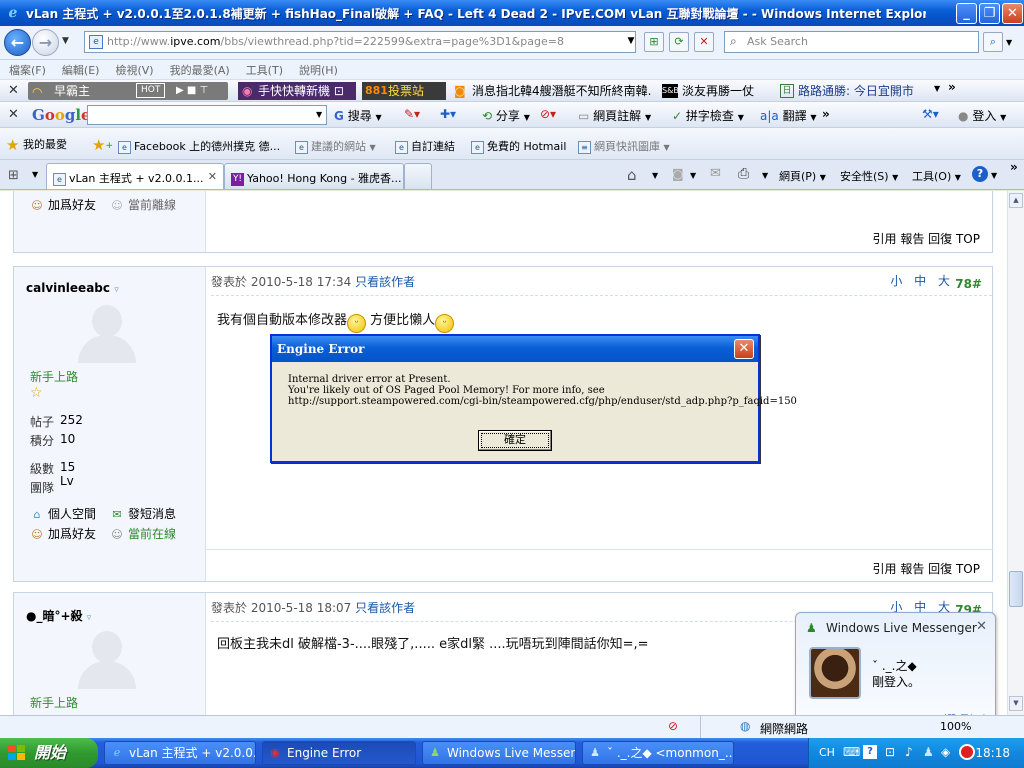 The image size is (1024, 768). Describe the element at coordinates (788, 115) in the screenshot. I see `google-translate-button: a|a 翻譯 ▼` at that location.